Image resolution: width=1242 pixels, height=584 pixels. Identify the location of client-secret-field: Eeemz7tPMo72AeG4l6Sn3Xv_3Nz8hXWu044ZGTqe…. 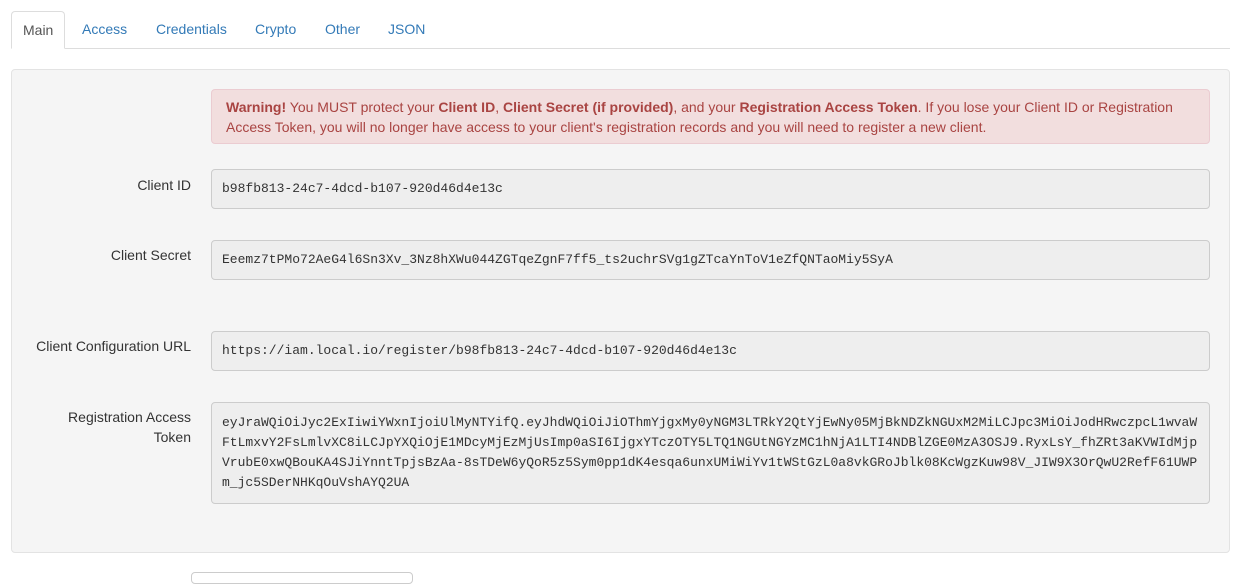
(710, 260).